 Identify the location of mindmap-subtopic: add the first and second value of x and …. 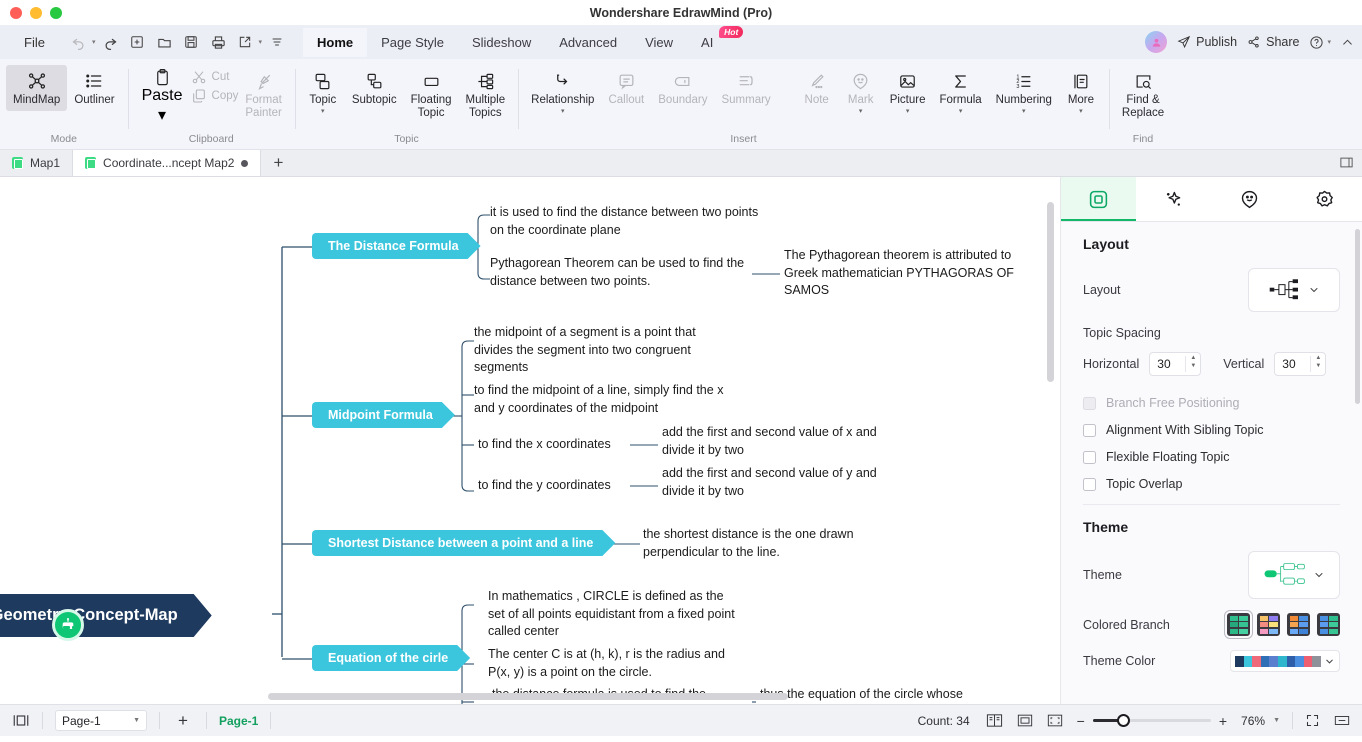
(782, 441).